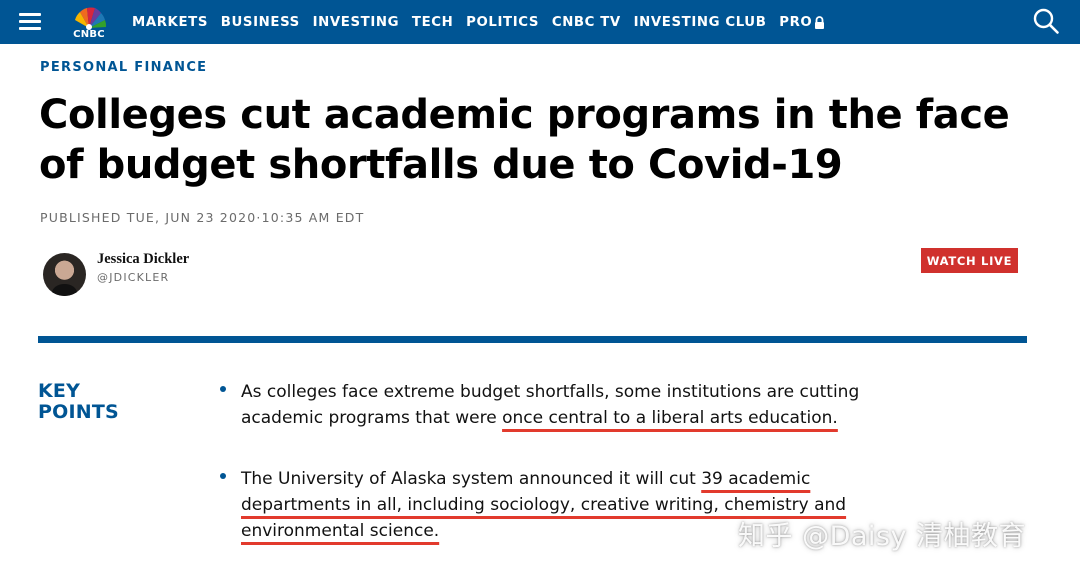 The image size is (1080, 579). I want to click on author-avatar, so click(64, 274).